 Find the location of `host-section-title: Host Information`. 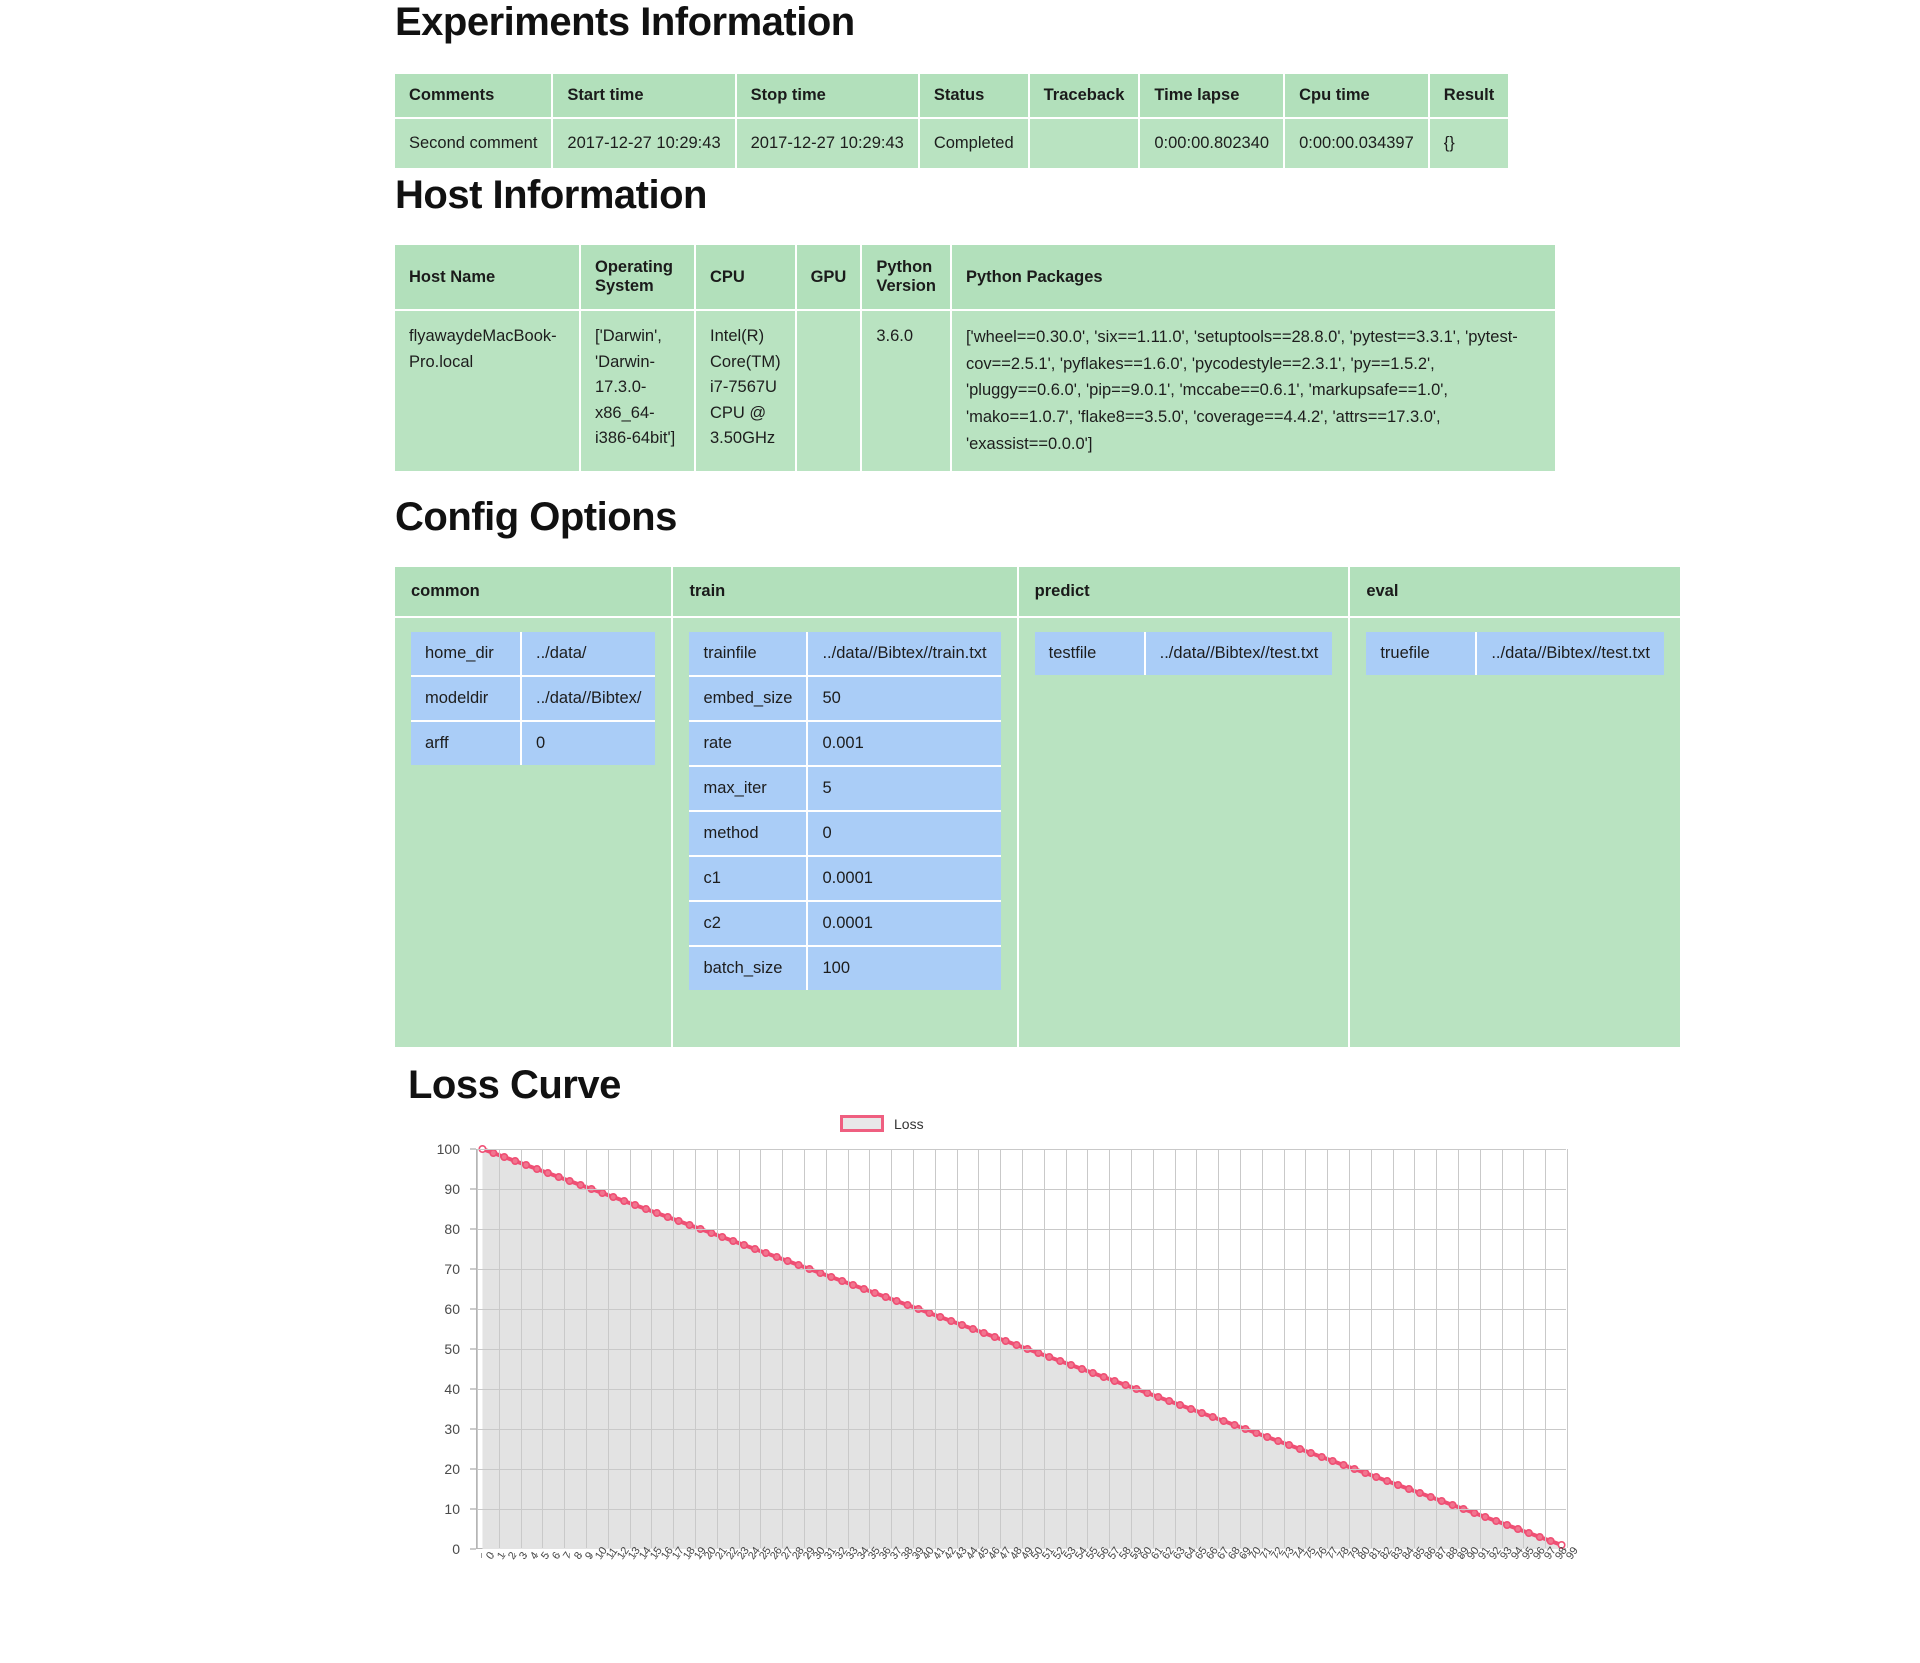

host-section-title: Host Information is located at coordinates (551, 195).